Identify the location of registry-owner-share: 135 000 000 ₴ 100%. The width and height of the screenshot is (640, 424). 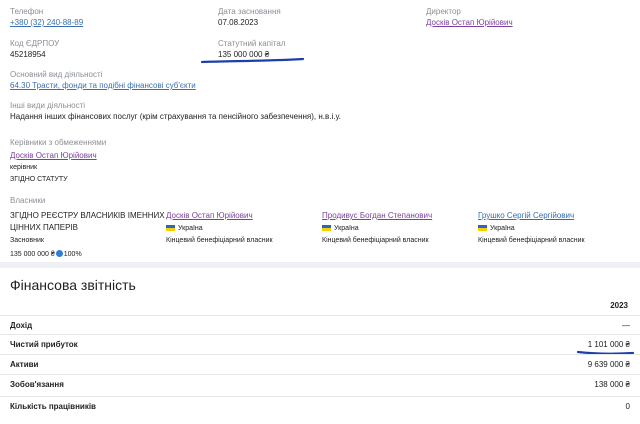
(46, 254).